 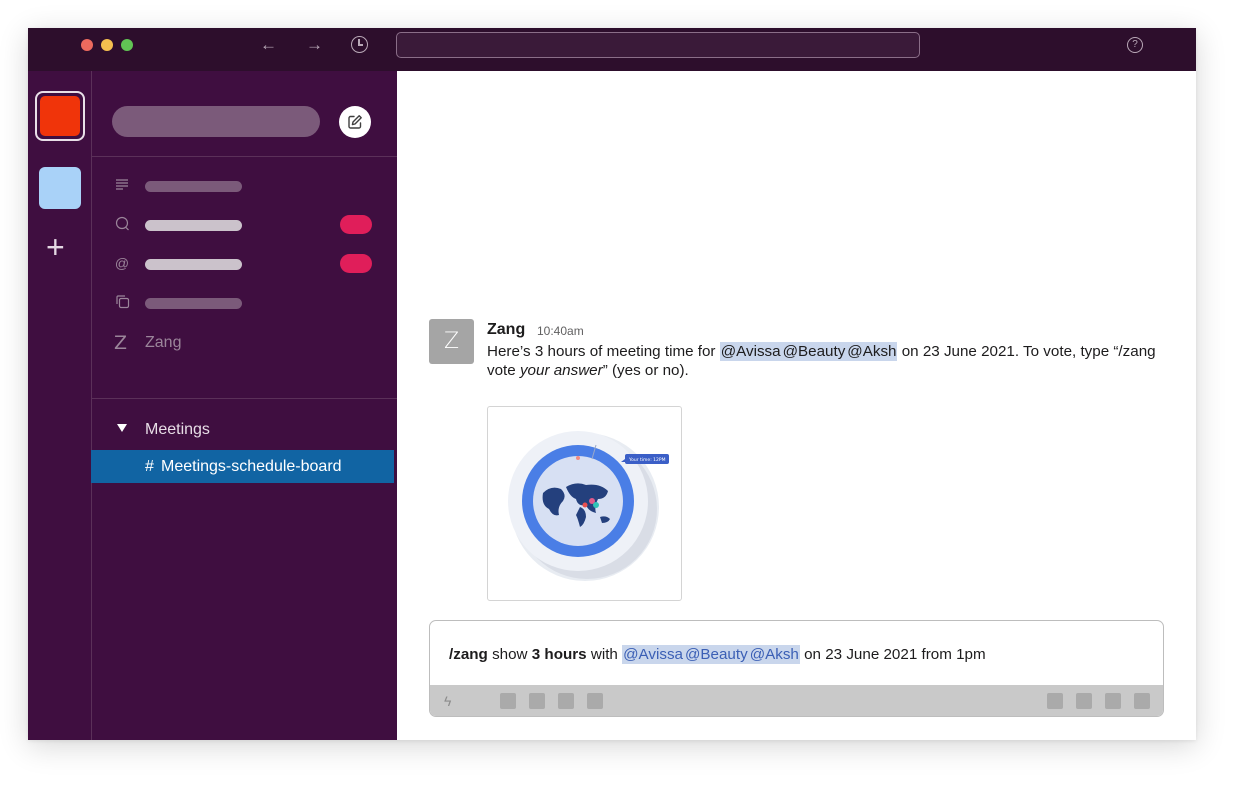 I want to click on avatar: Z, so click(x=451, y=341).